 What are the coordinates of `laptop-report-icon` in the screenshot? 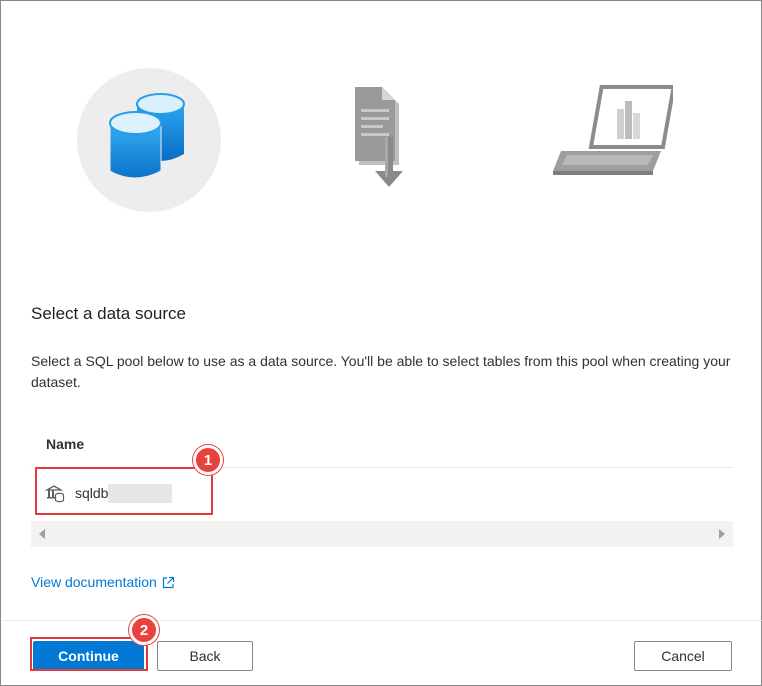 It's located at (614, 130).